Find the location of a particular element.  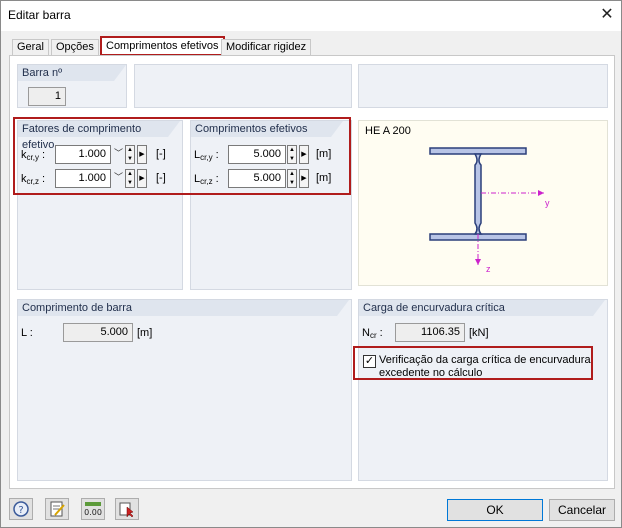

select-icon is located at coordinates (126, 510).